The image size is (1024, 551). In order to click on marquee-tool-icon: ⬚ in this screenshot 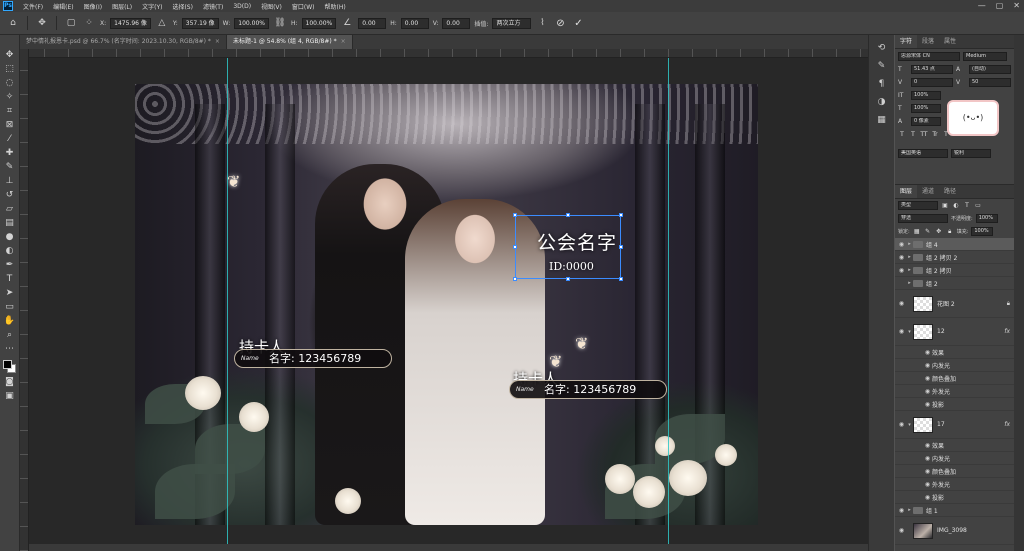, I will do `click(10, 69)`.